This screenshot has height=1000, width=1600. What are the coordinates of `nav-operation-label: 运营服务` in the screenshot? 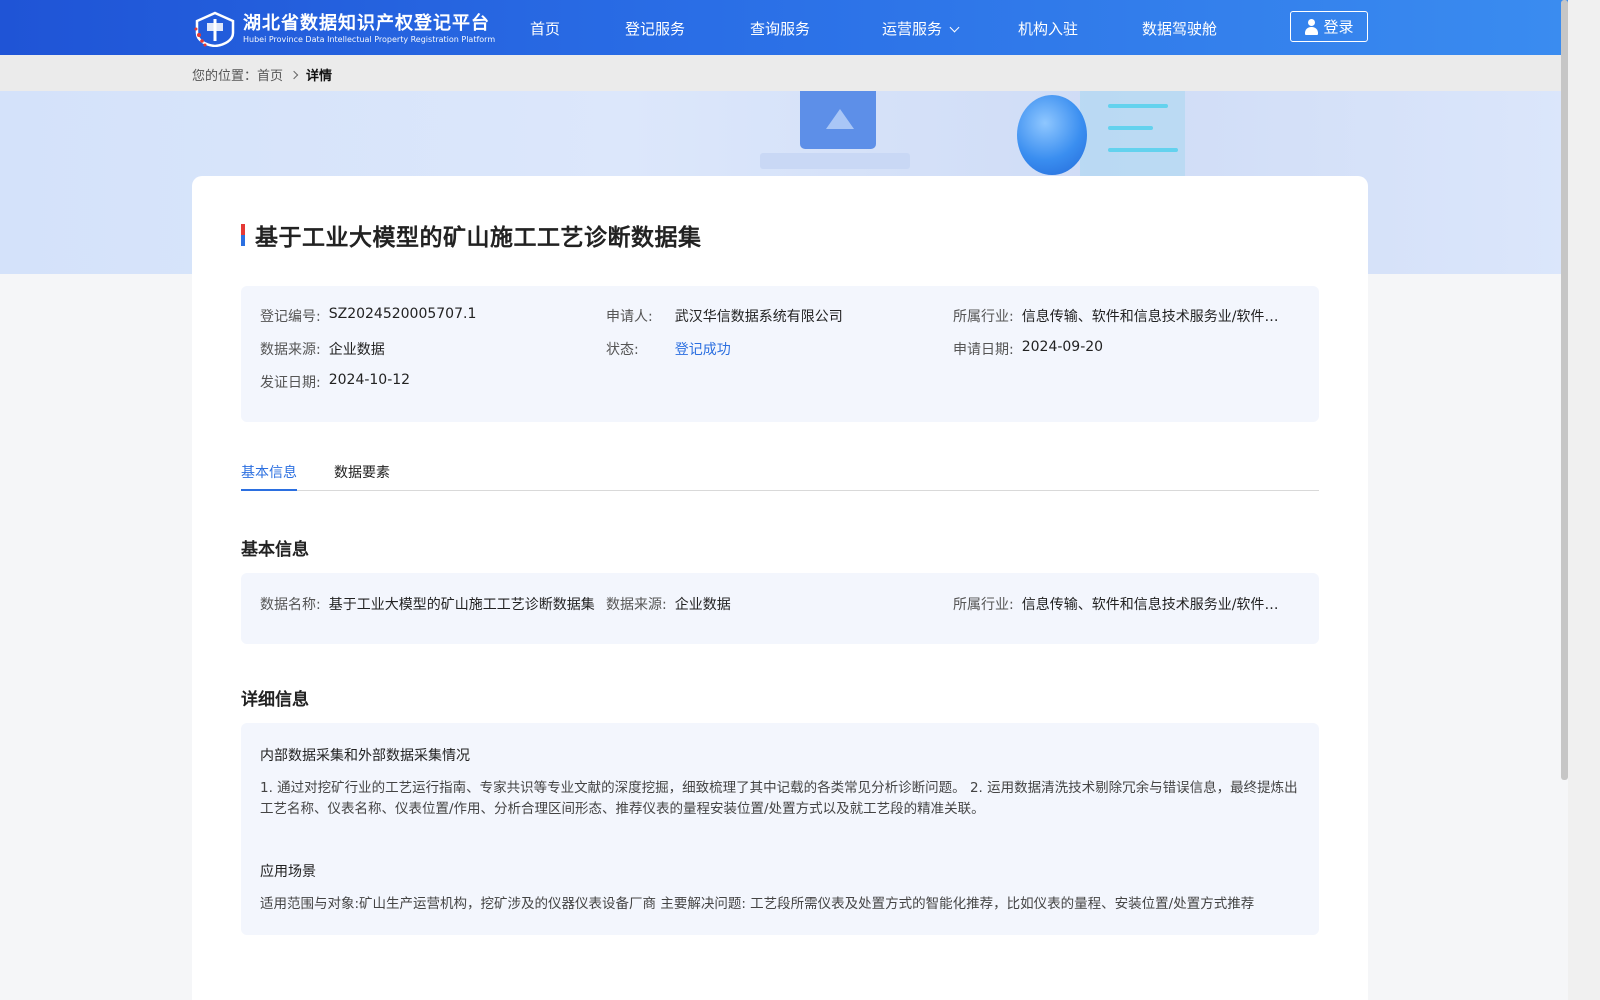 It's located at (912, 29).